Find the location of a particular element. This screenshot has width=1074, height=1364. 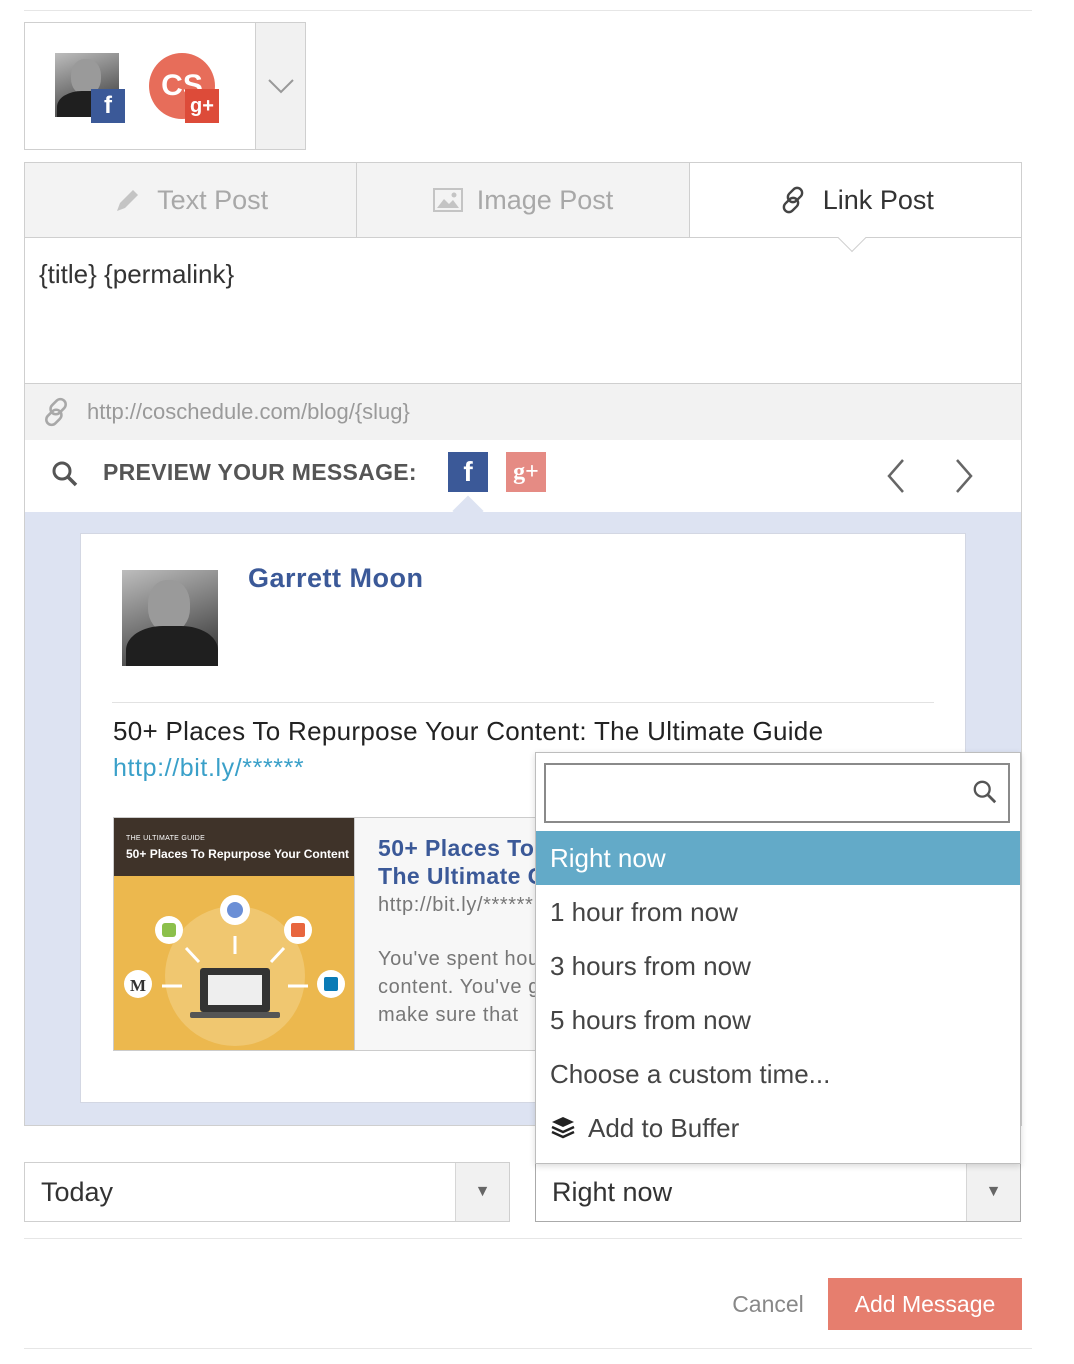

profile-selector: f CS g+ is located at coordinates (165, 86).